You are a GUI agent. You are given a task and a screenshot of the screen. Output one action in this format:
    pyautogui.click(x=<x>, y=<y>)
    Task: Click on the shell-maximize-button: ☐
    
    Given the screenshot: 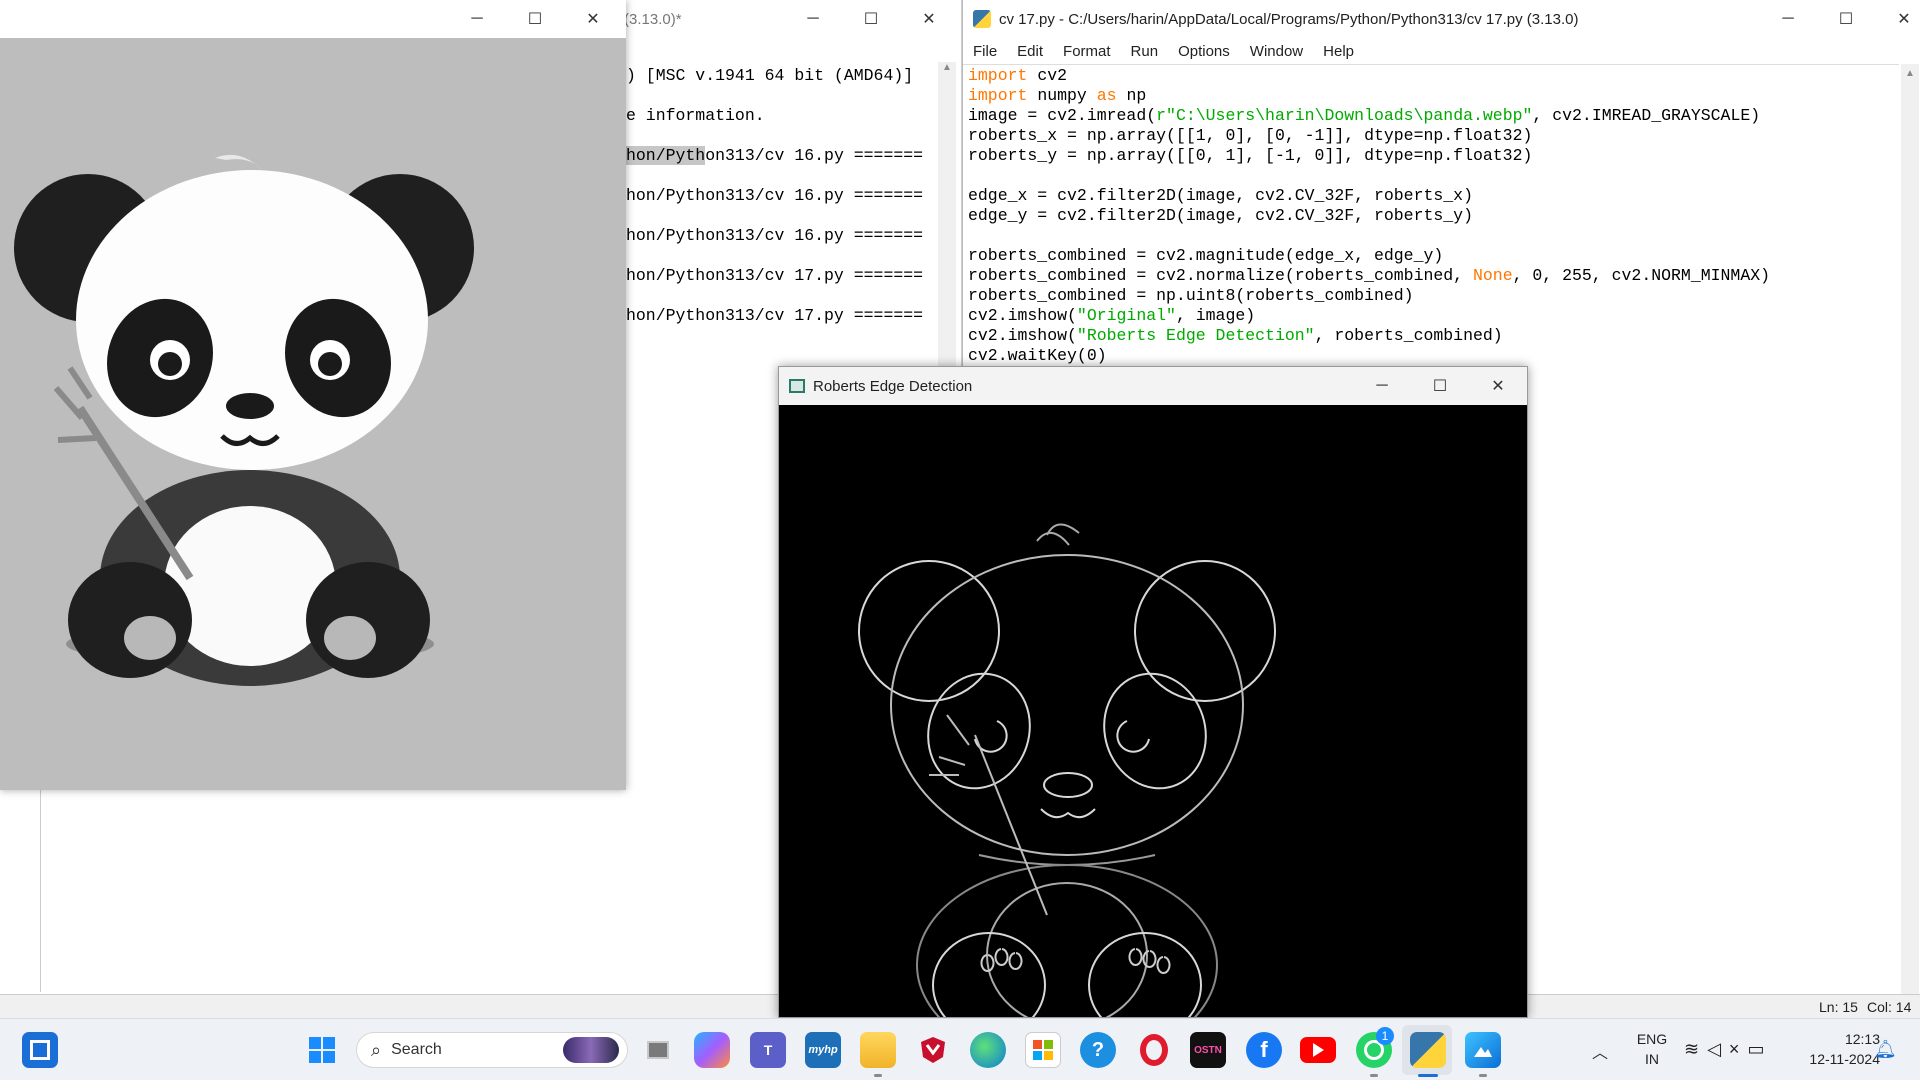 What is the action you would take?
    pyautogui.click(x=871, y=19)
    